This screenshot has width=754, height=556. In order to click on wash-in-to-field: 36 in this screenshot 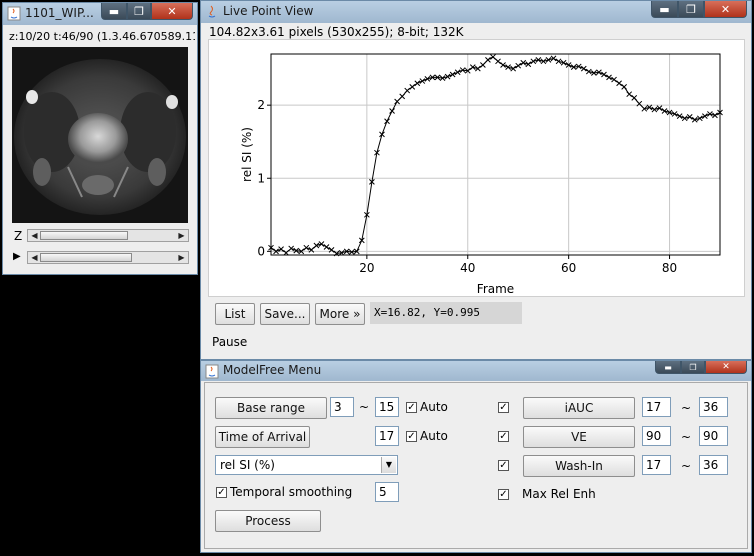, I will do `click(713, 465)`.